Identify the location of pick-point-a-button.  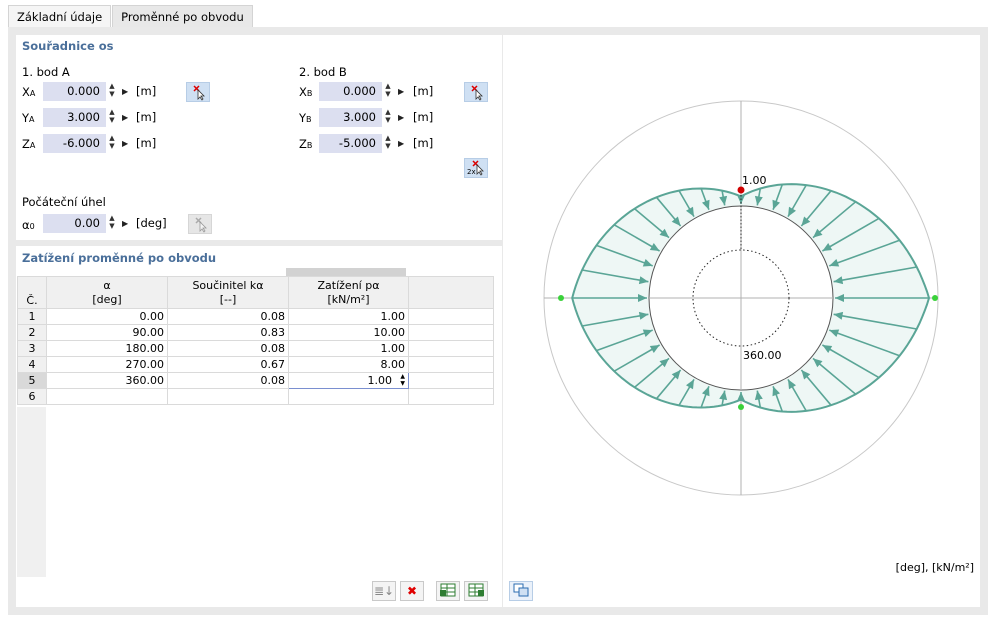
(198, 92).